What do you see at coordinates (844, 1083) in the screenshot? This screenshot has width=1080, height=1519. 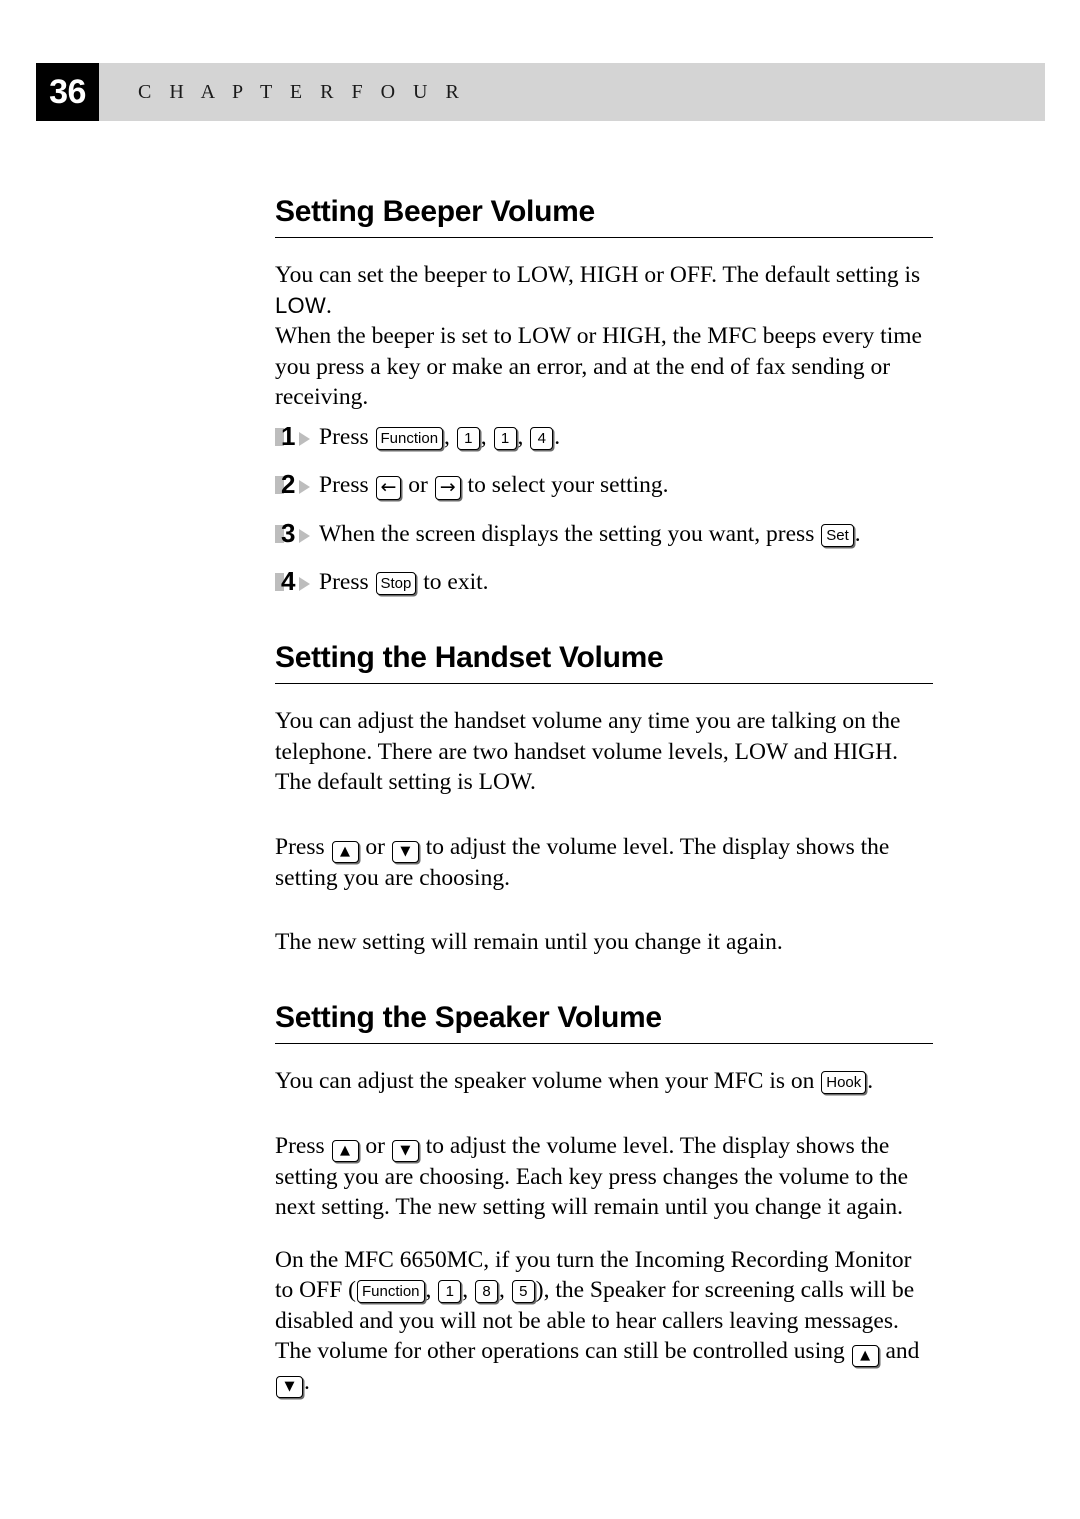 I see `key-hook: Hook` at bounding box center [844, 1083].